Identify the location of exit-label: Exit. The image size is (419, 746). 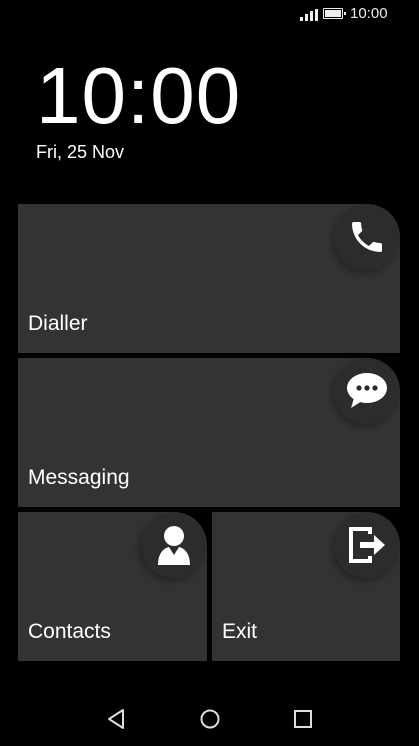
(240, 631).